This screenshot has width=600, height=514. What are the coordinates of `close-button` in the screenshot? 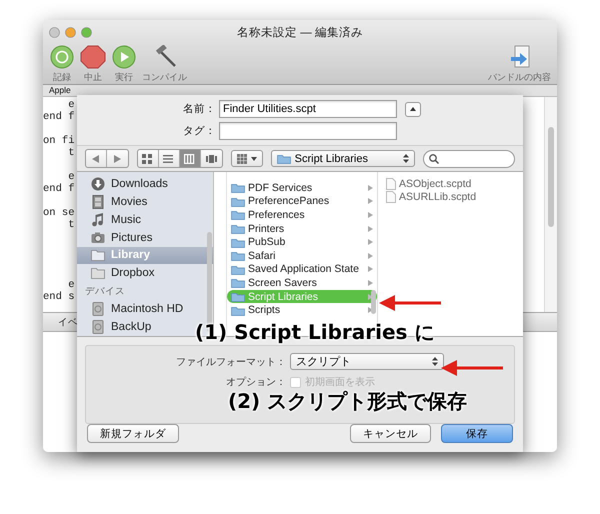 It's located at (54, 32).